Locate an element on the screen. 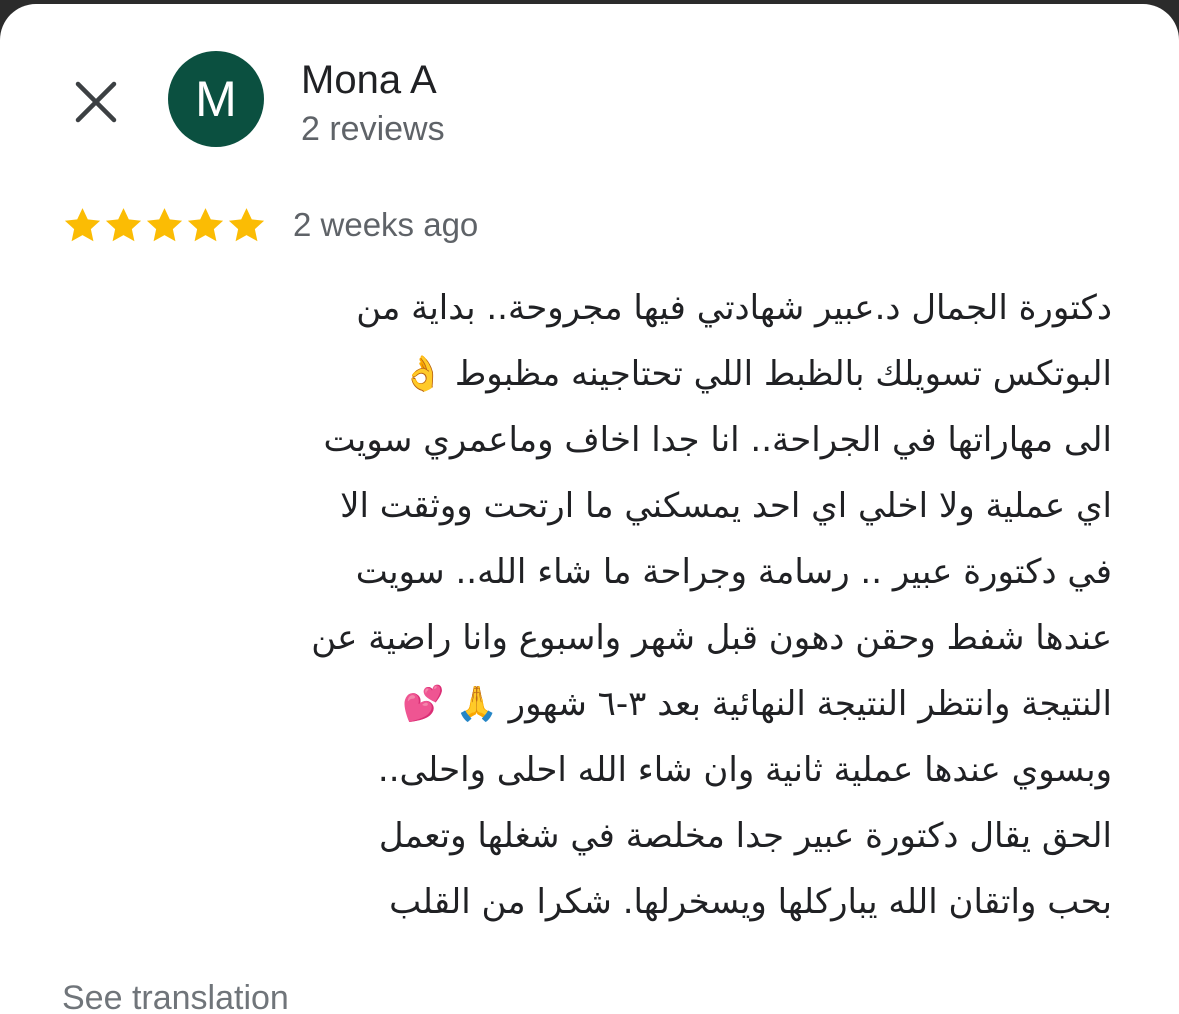  close-button is located at coordinates (96, 102).